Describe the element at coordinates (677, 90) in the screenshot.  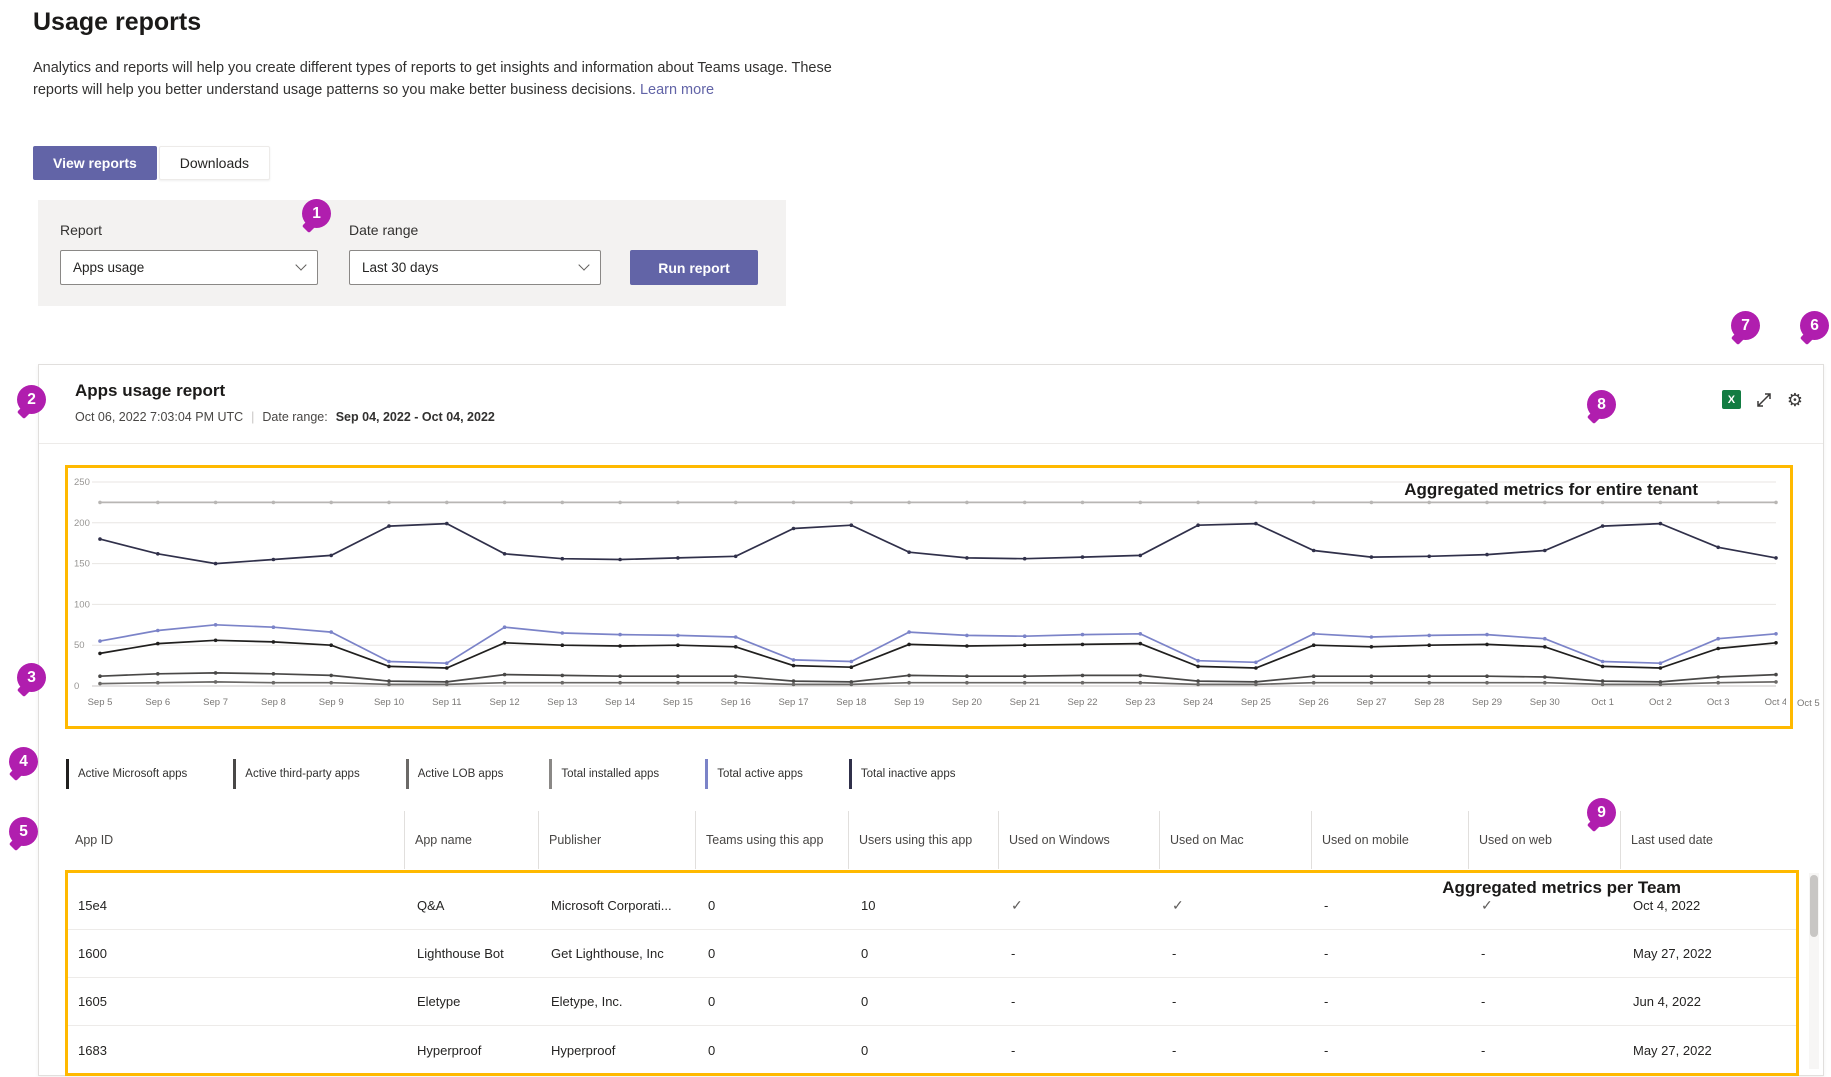
I see `learn-more-link: Learn more` at that location.